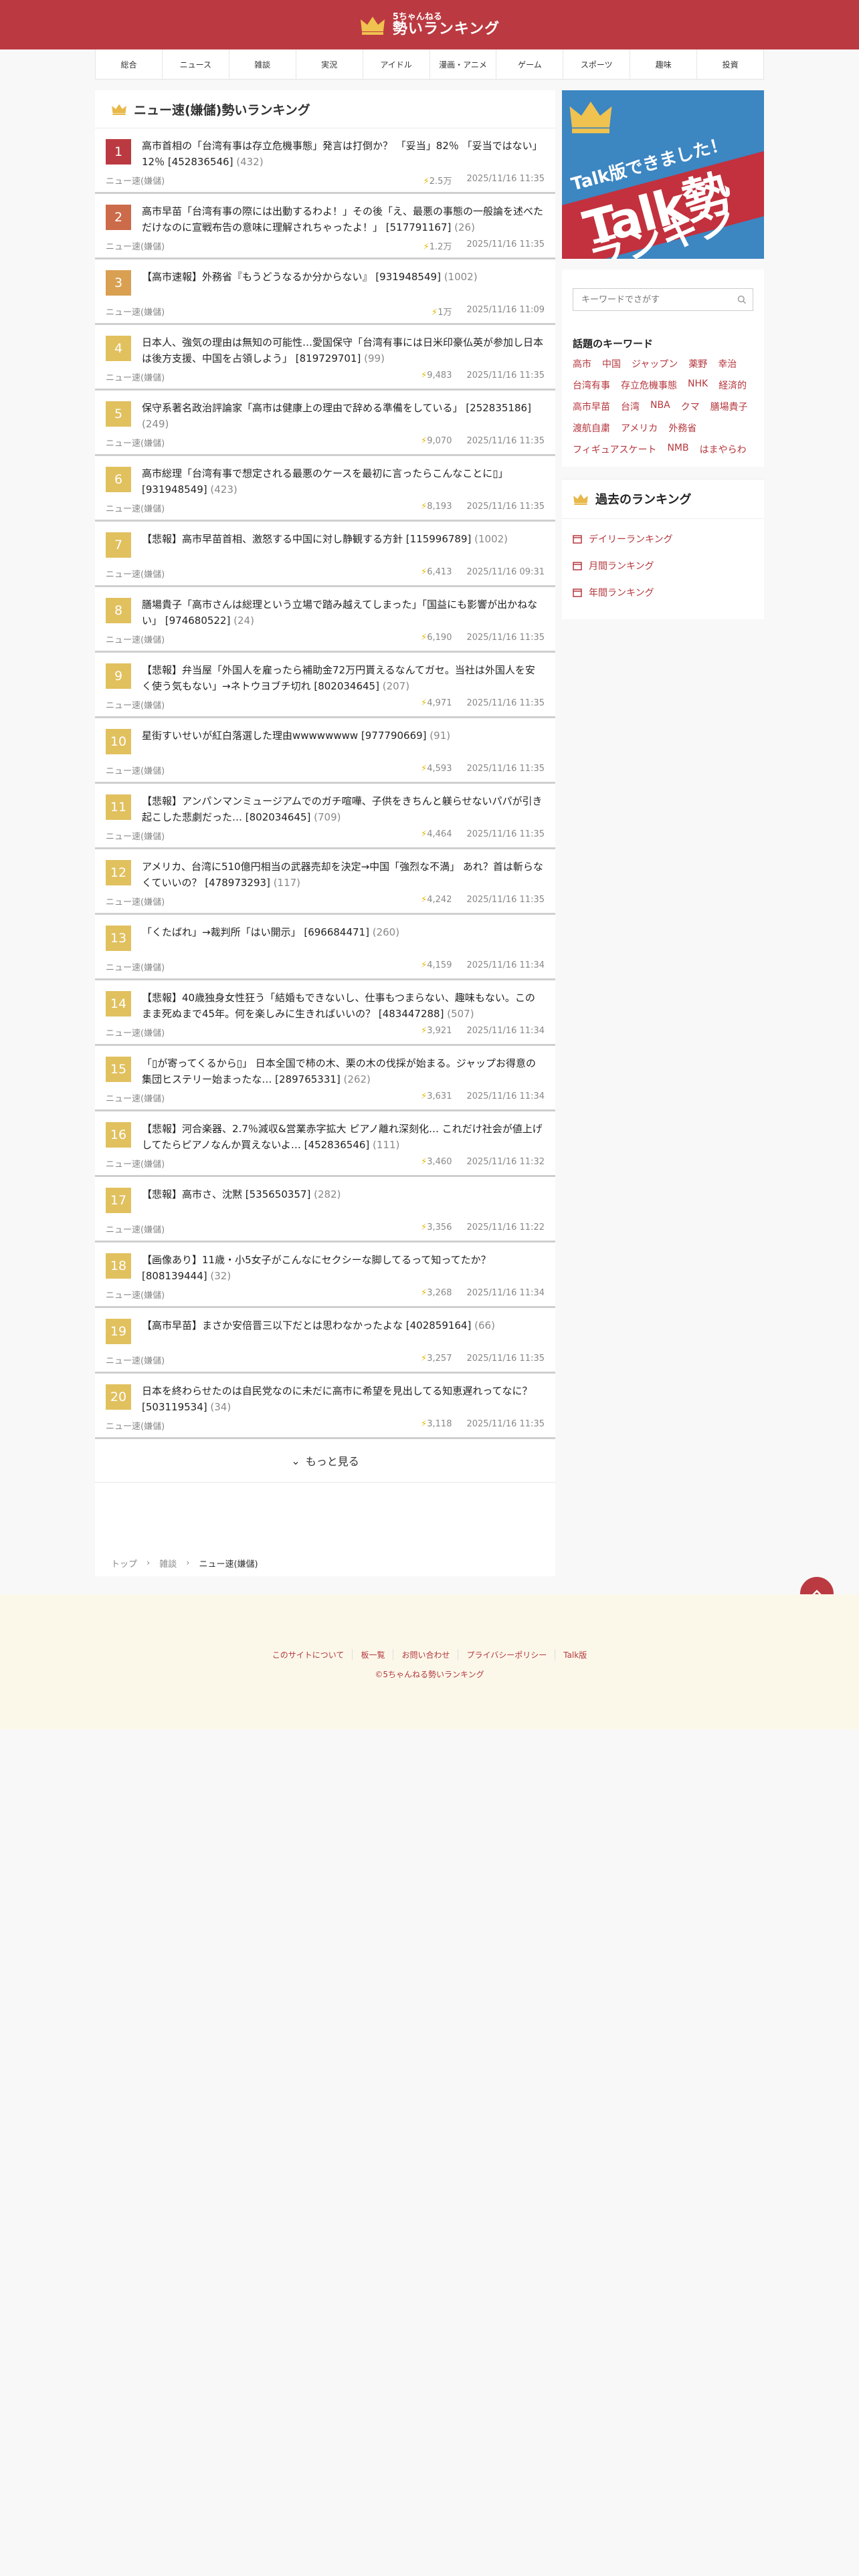 Image resolution: width=859 pixels, height=2576 pixels. What do you see at coordinates (639, 428) in the screenshot?
I see `keyword-link: アメリカ` at bounding box center [639, 428].